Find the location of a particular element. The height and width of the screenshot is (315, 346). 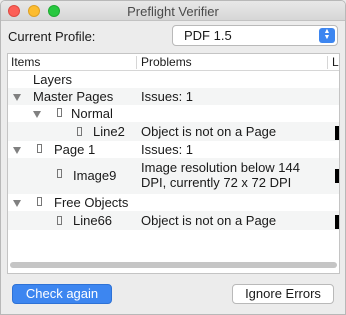

table-row: Master Pages Issues: 1 is located at coordinates (173, 96).